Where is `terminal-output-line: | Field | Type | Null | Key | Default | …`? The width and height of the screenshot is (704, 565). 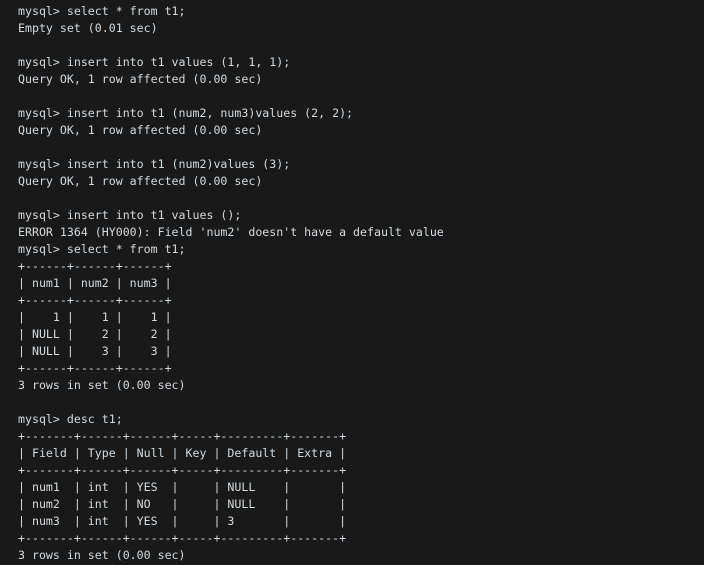
terminal-output-line: | Field | Type | Null | Key | Default | … is located at coordinates (182, 453).